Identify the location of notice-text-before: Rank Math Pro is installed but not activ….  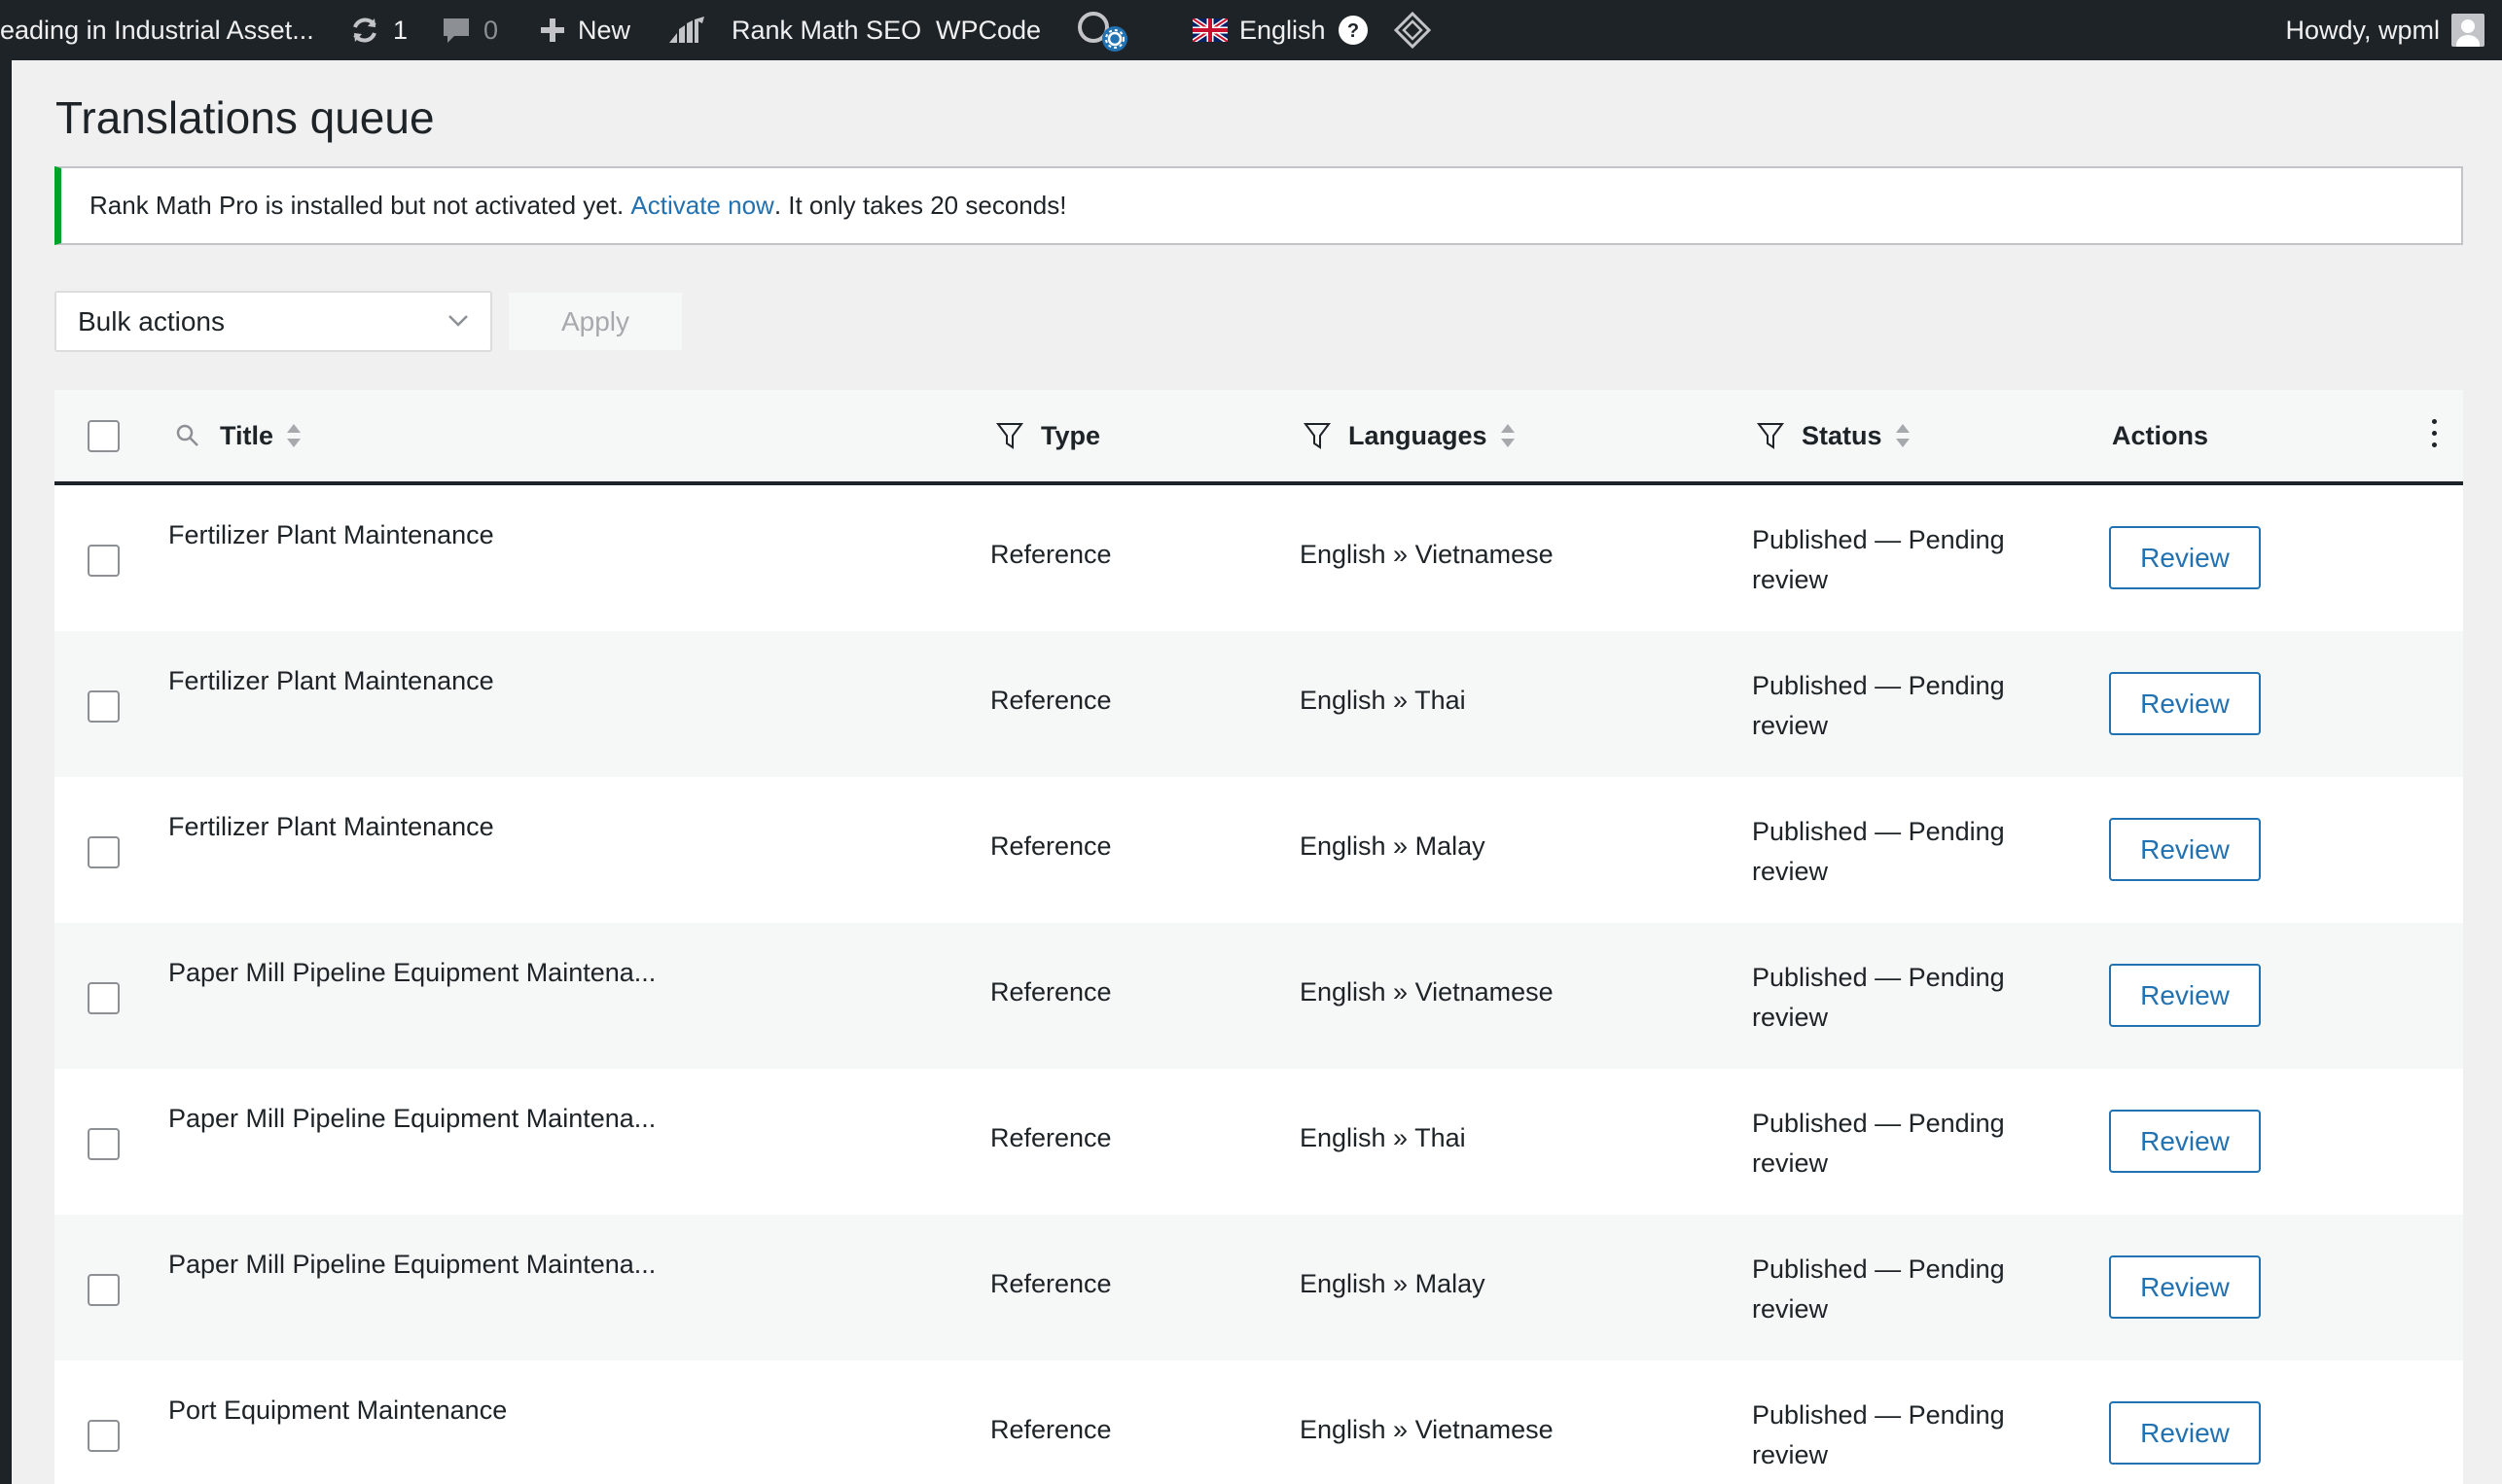
(360, 206).